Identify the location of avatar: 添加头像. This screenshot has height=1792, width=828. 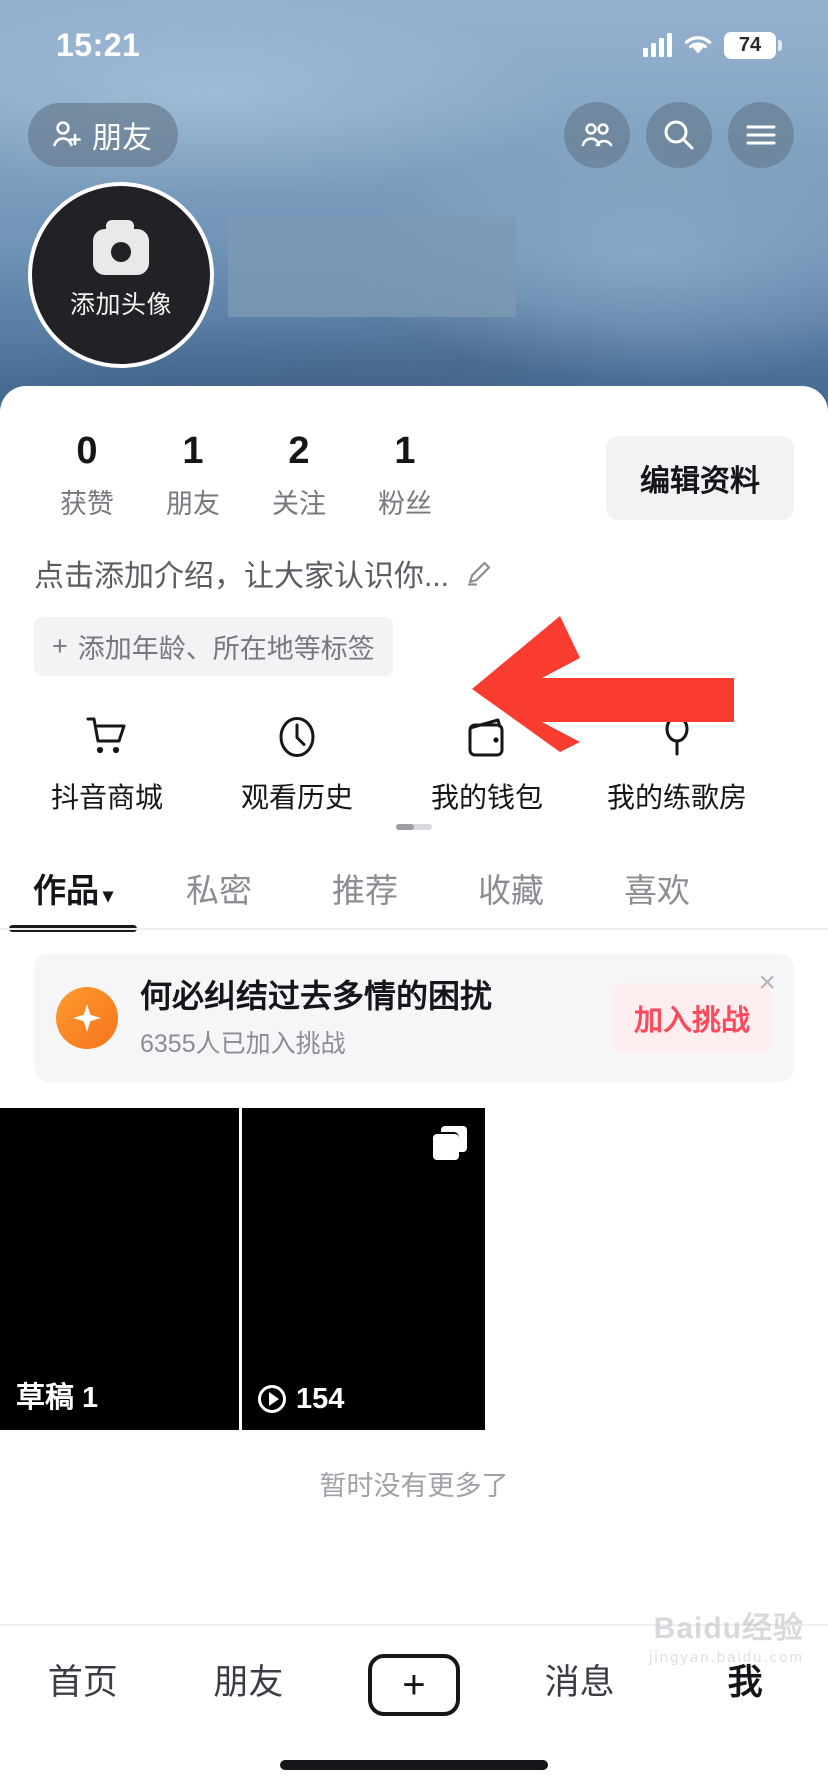
(121, 275).